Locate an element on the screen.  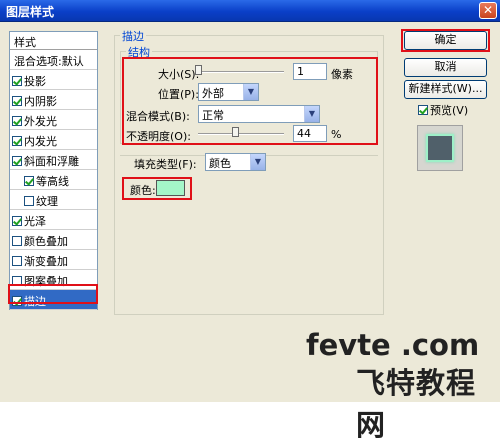
sidebar-item-label: 等高线 is located at coordinates (52, 181).